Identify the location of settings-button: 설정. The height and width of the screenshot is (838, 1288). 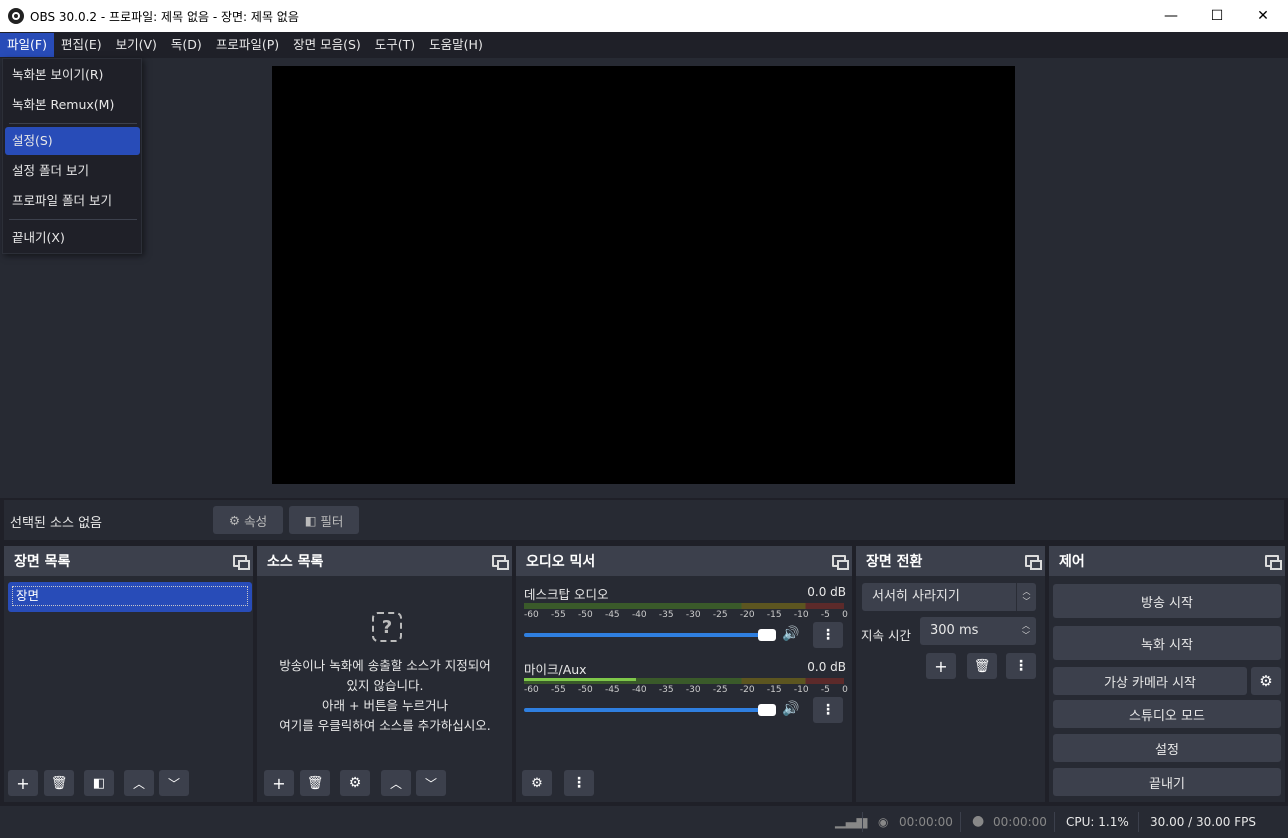
(1167, 748).